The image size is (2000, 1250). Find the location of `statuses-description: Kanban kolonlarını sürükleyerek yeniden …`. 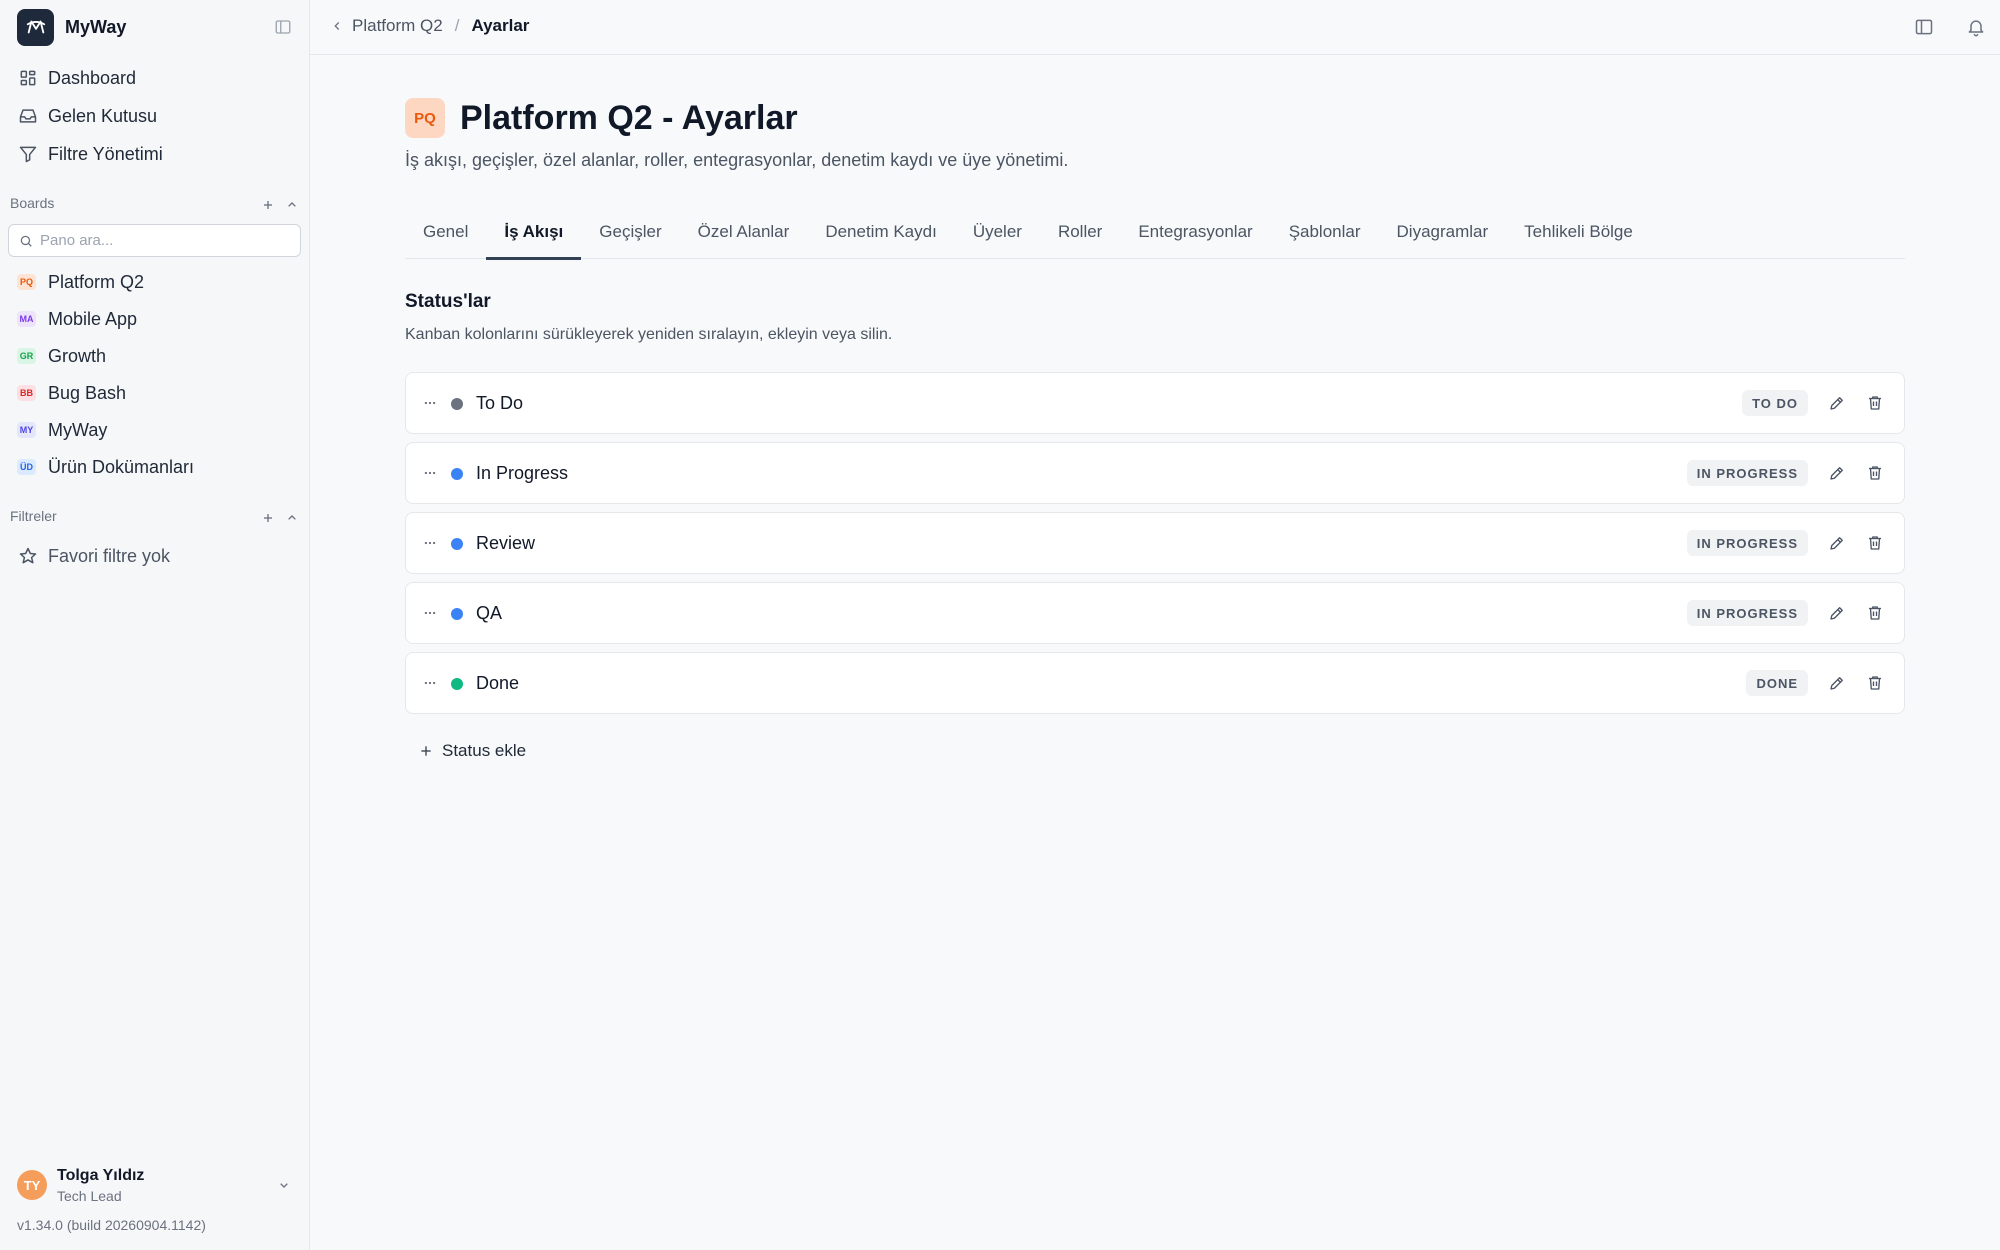

statuses-description: Kanban kolonlarını sürükleyerek yeniden … is located at coordinates (649, 334).